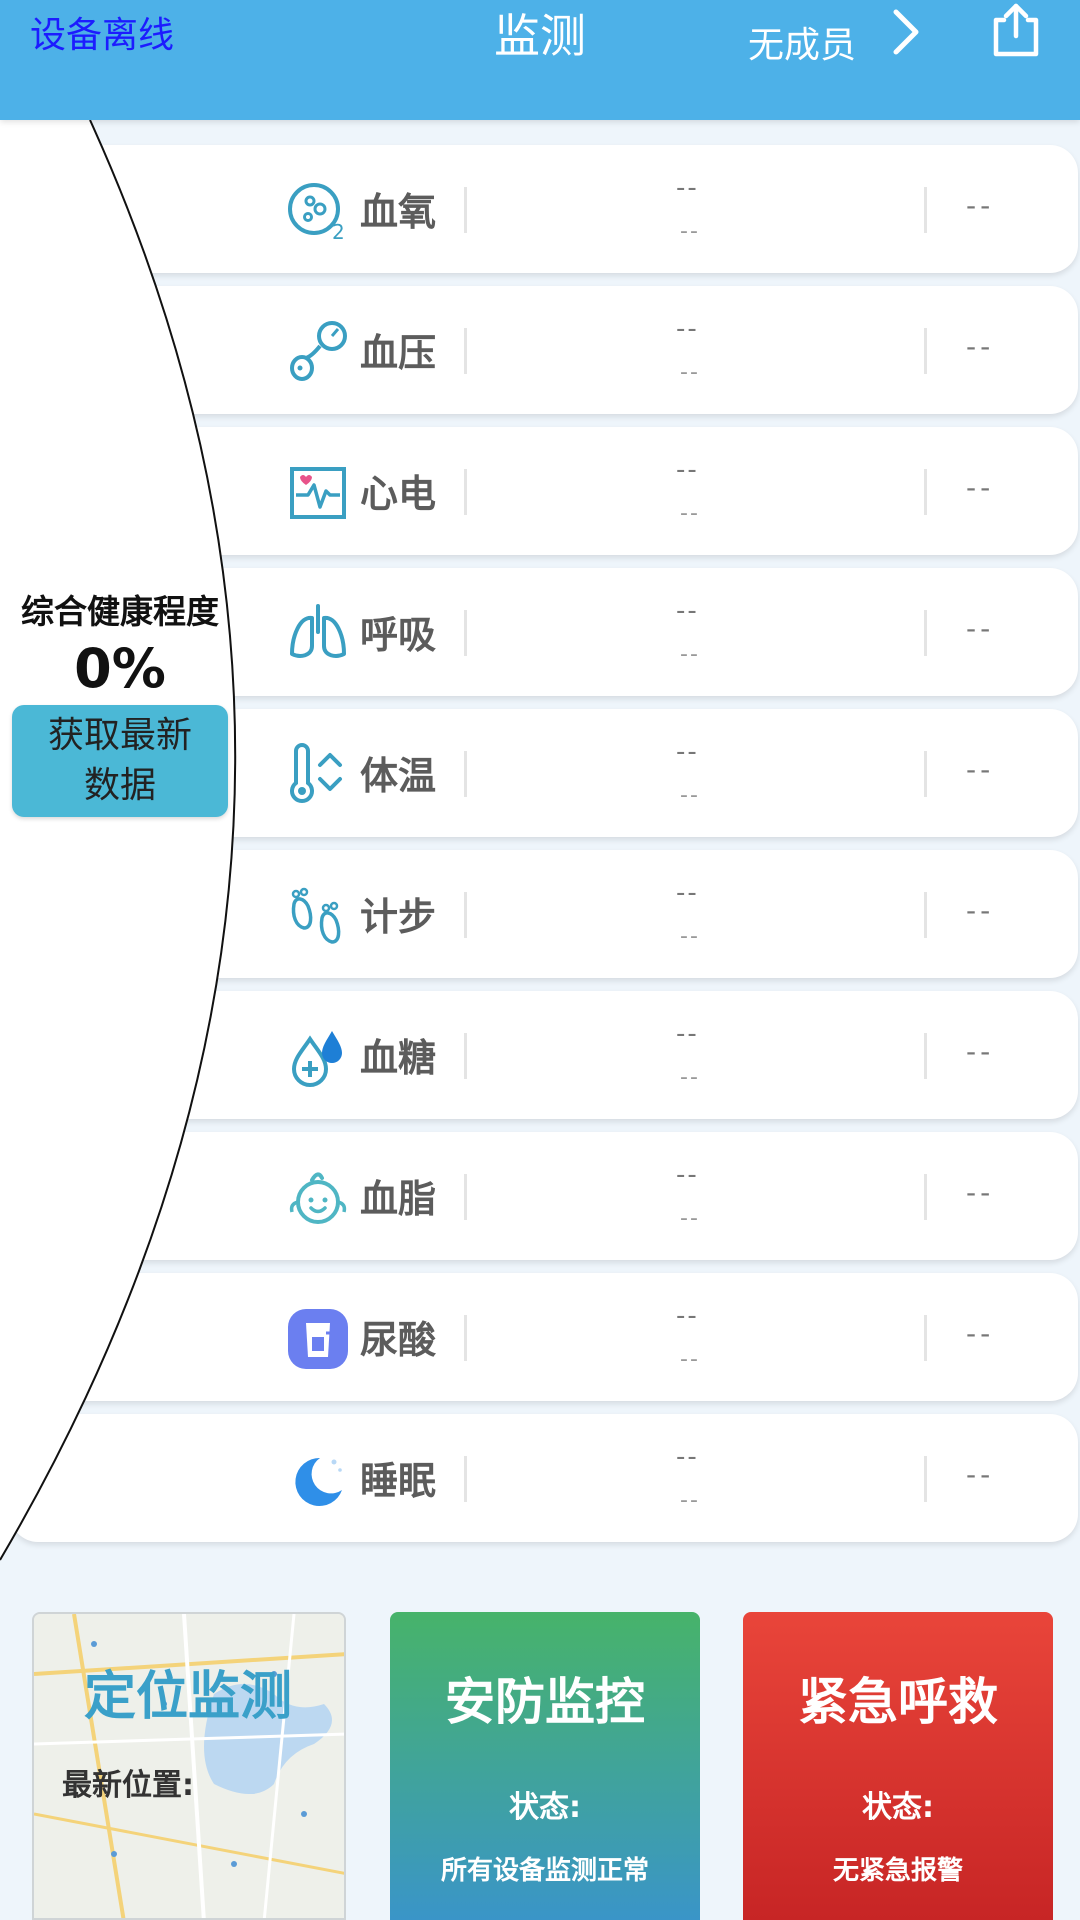  Describe the element at coordinates (120, 701) in the screenshot. I see `health-panel: 综合健康程度 0% 获取最新 数据` at that location.